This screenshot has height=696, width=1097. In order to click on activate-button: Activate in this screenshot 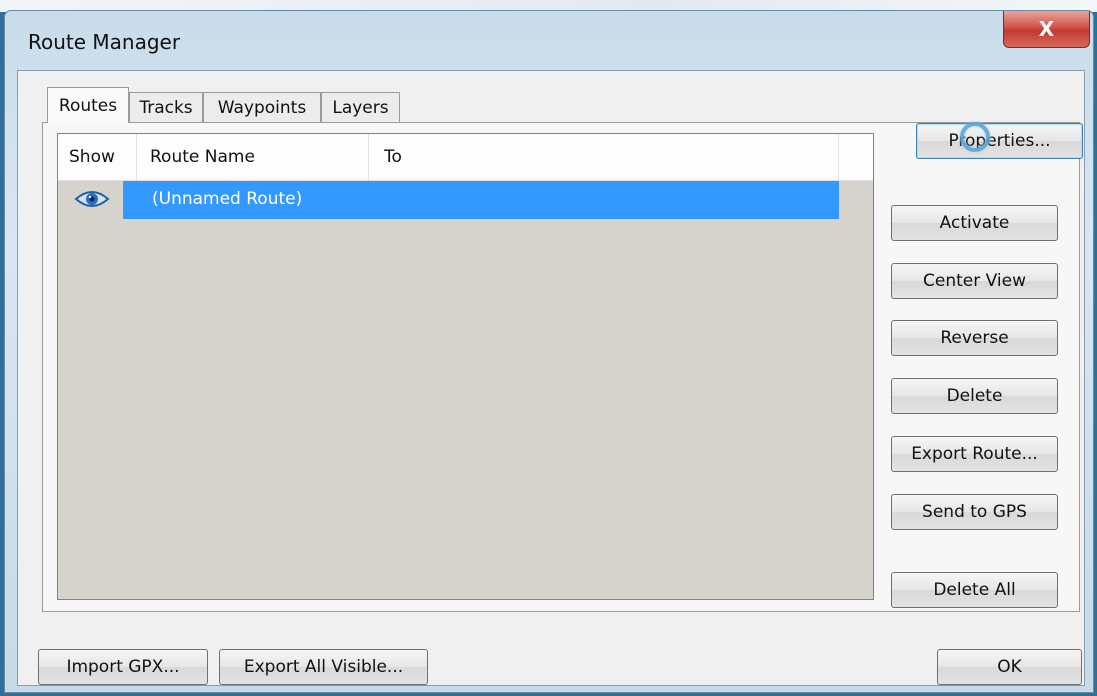, I will do `click(974, 223)`.